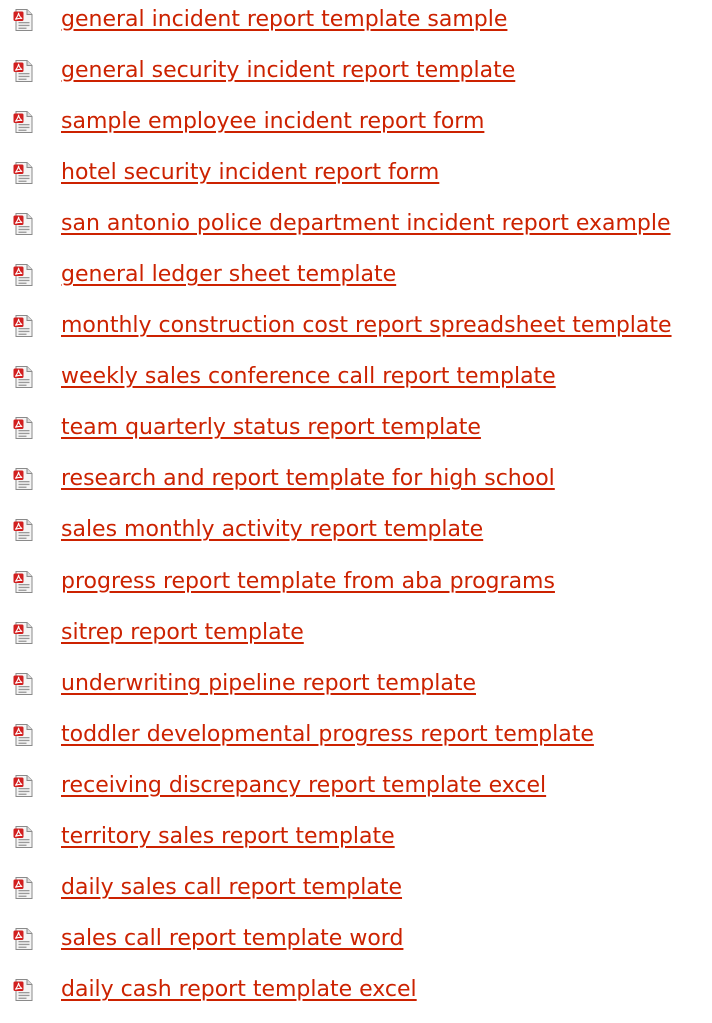  I want to click on list-item: sales call report template word, so click(356, 939).